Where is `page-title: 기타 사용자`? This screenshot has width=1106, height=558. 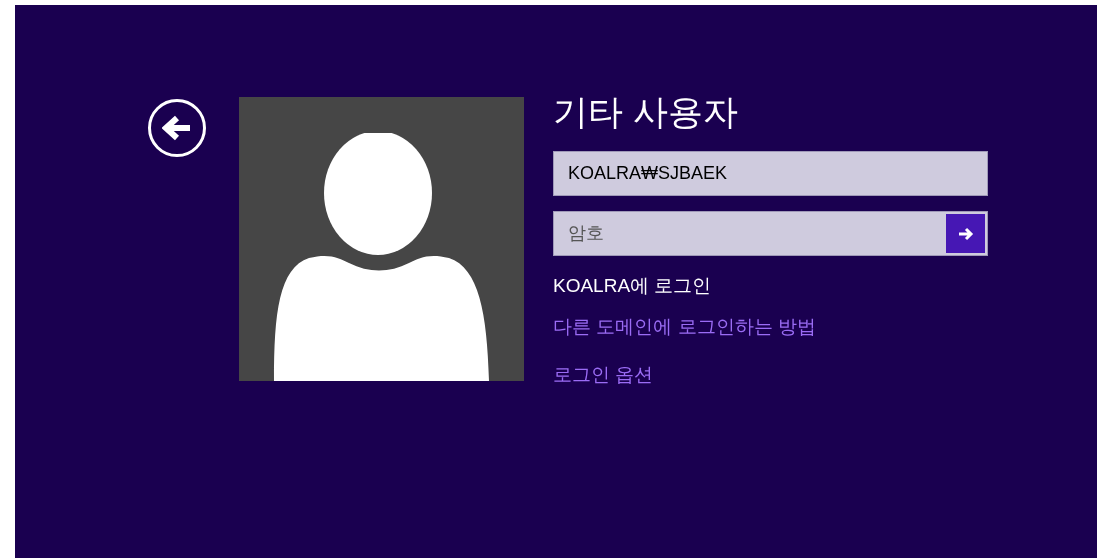
page-title: 기타 사용자 is located at coordinates (646, 112).